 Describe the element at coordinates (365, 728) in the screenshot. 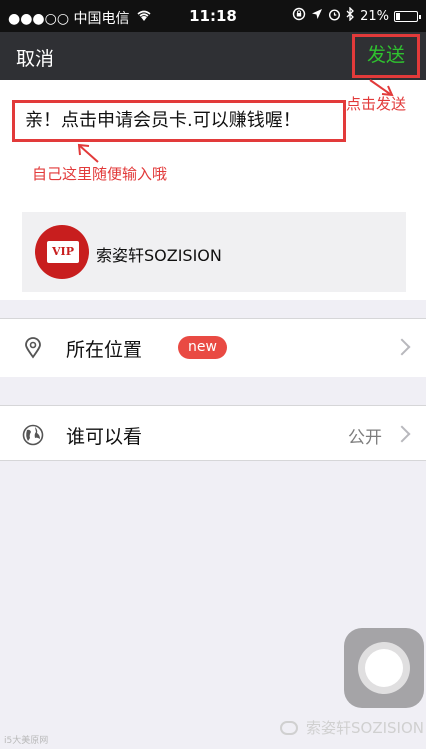

I see `watermark-right-text: 索姿轩SOZISION` at that location.